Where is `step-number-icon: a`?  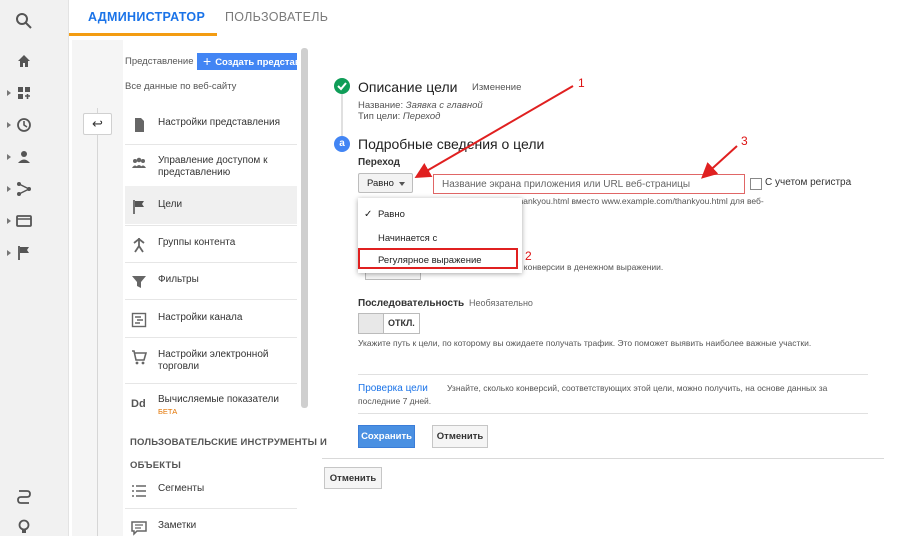
step-number-icon: a is located at coordinates (342, 144).